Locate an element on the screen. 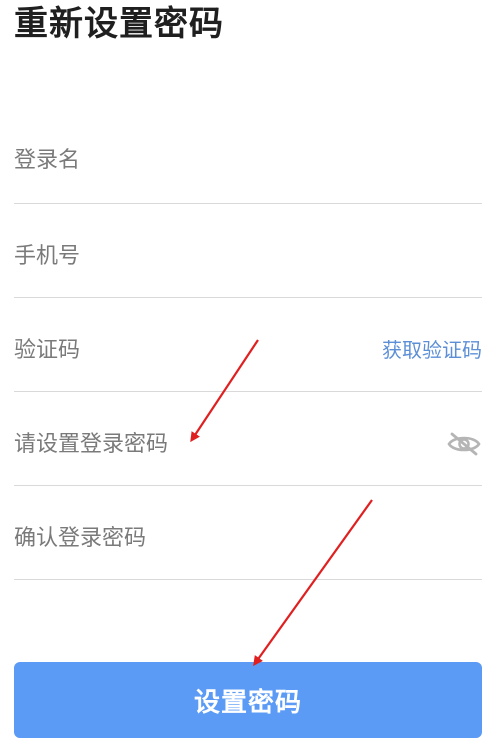 This screenshot has width=497, height=738. set-password-button: 设置密码 is located at coordinates (248, 700).